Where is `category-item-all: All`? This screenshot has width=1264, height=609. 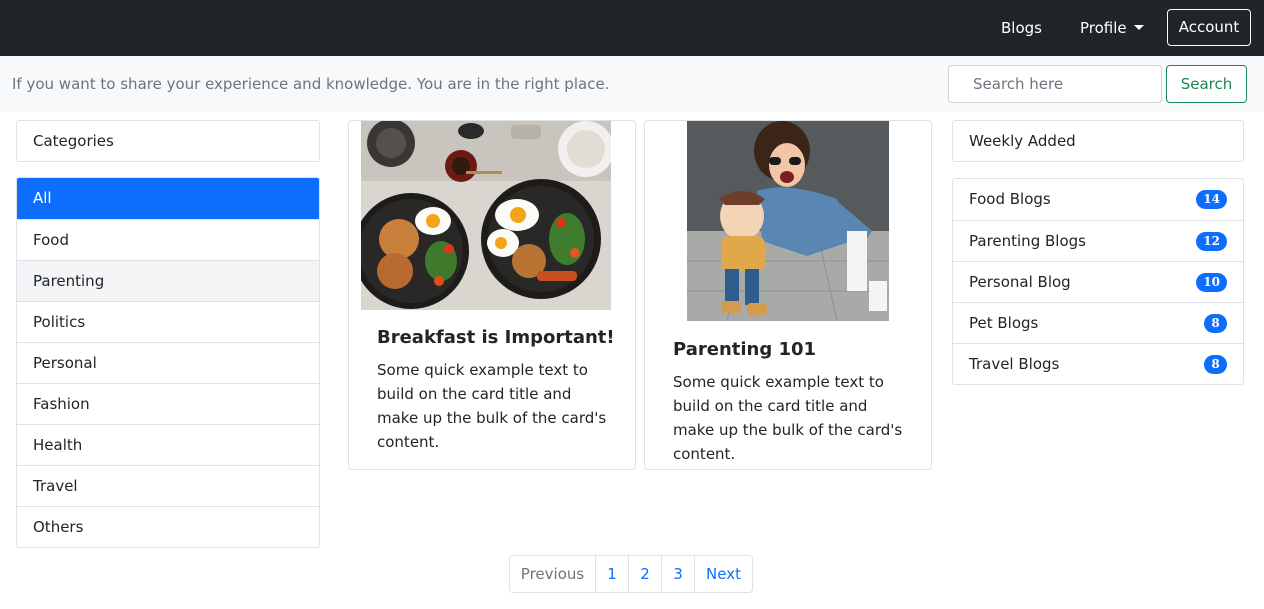 category-item-all: All is located at coordinates (168, 198).